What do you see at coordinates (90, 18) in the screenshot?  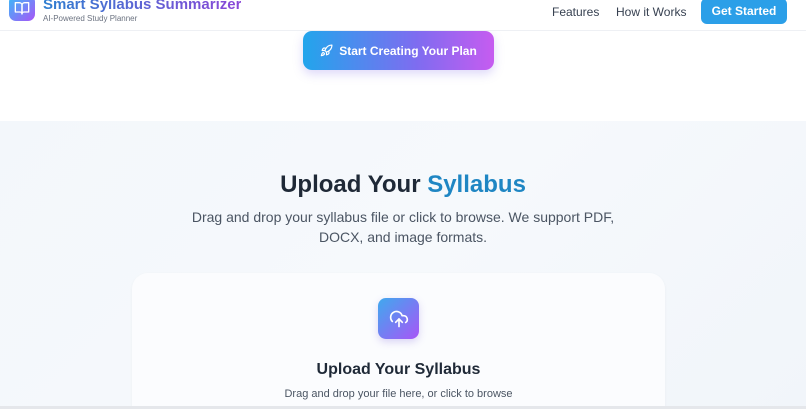 I see `brand-subtitle: AI-Powered Study Planner` at bounding box center [90, 18].